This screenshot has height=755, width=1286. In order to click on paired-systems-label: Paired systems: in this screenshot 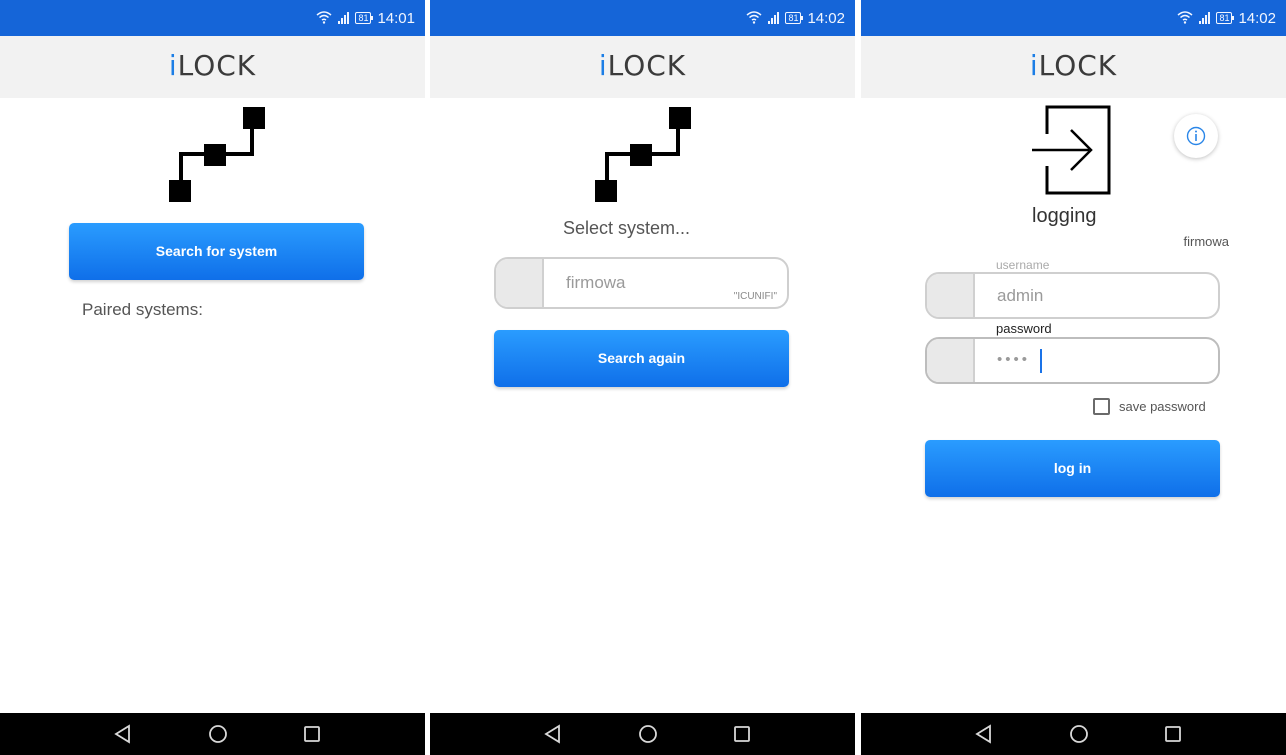, I will do `click(142, 309)`.